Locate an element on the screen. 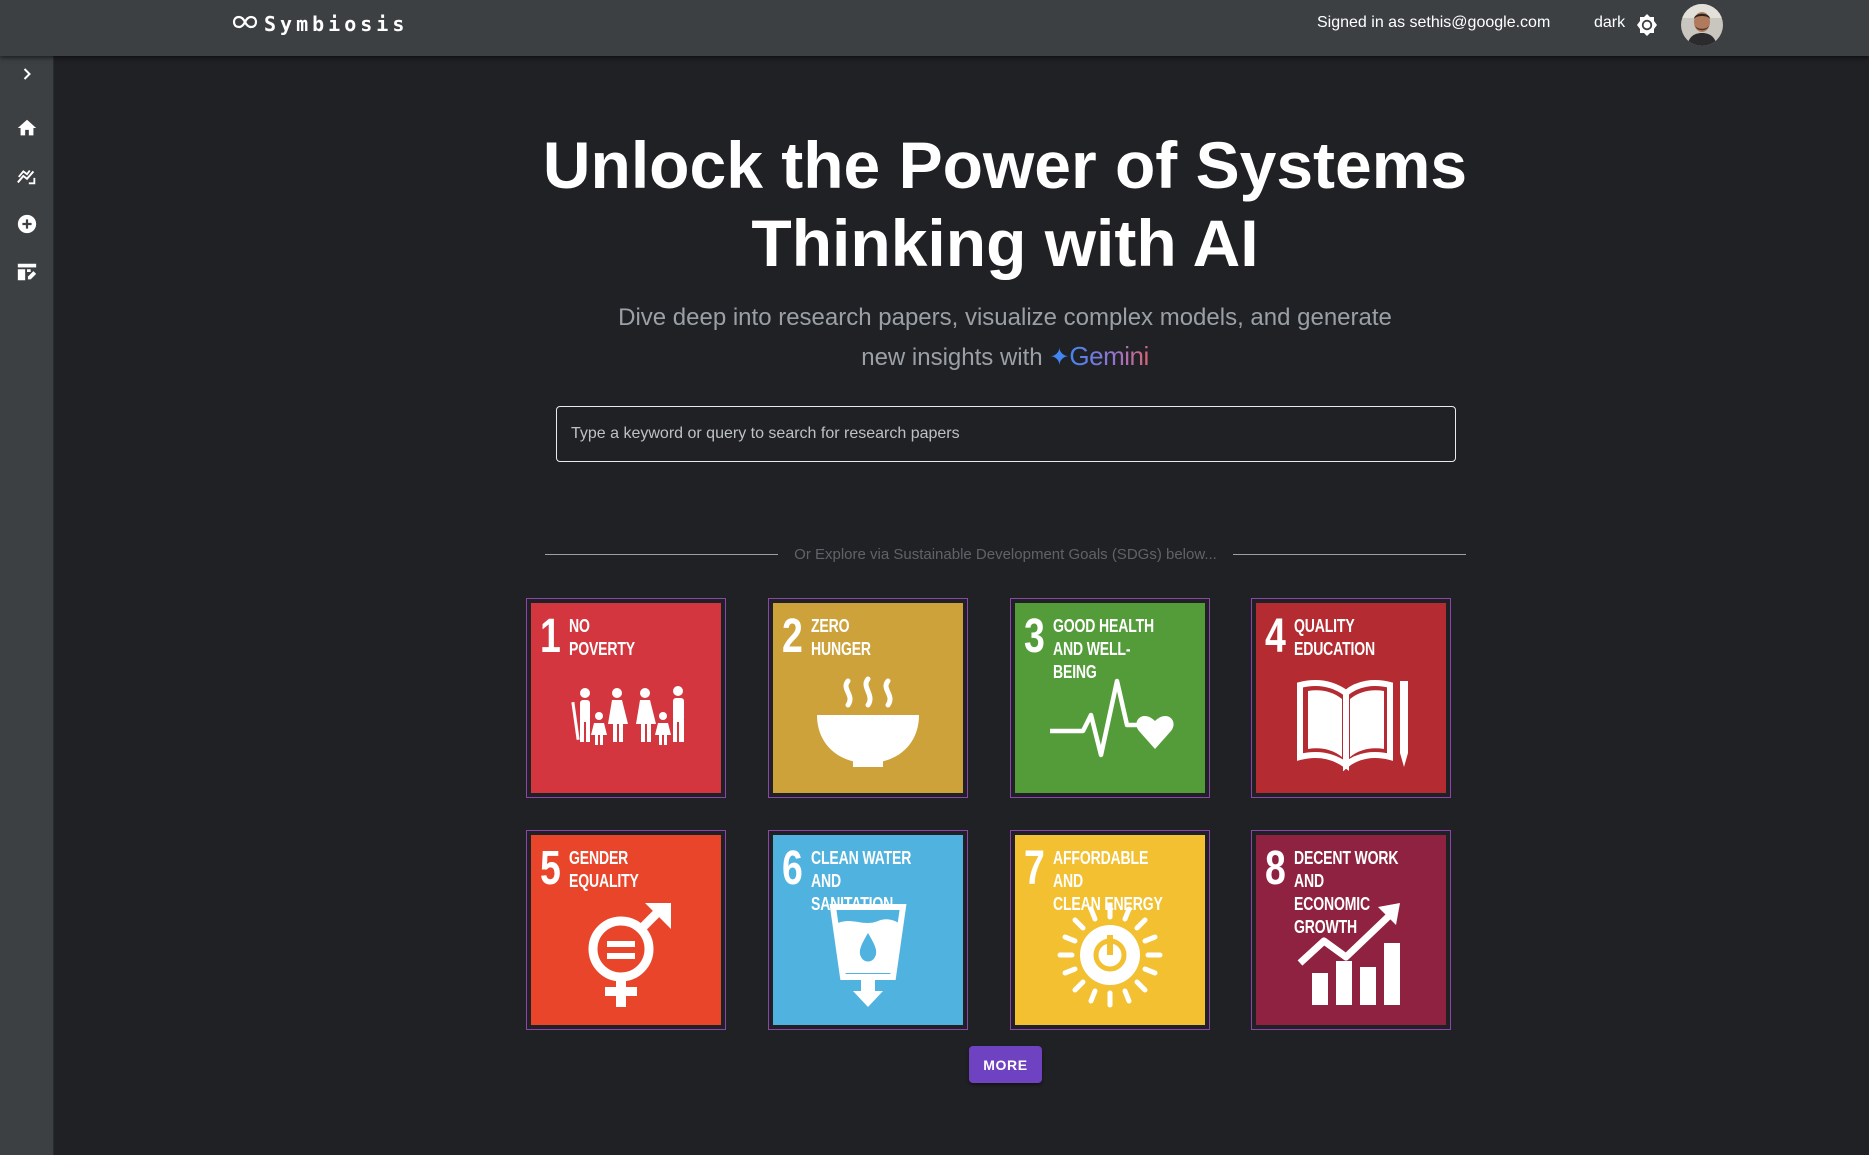 The image size is (1869, 1155). sdg-number: 4 is located at coordinates (1275, 636).